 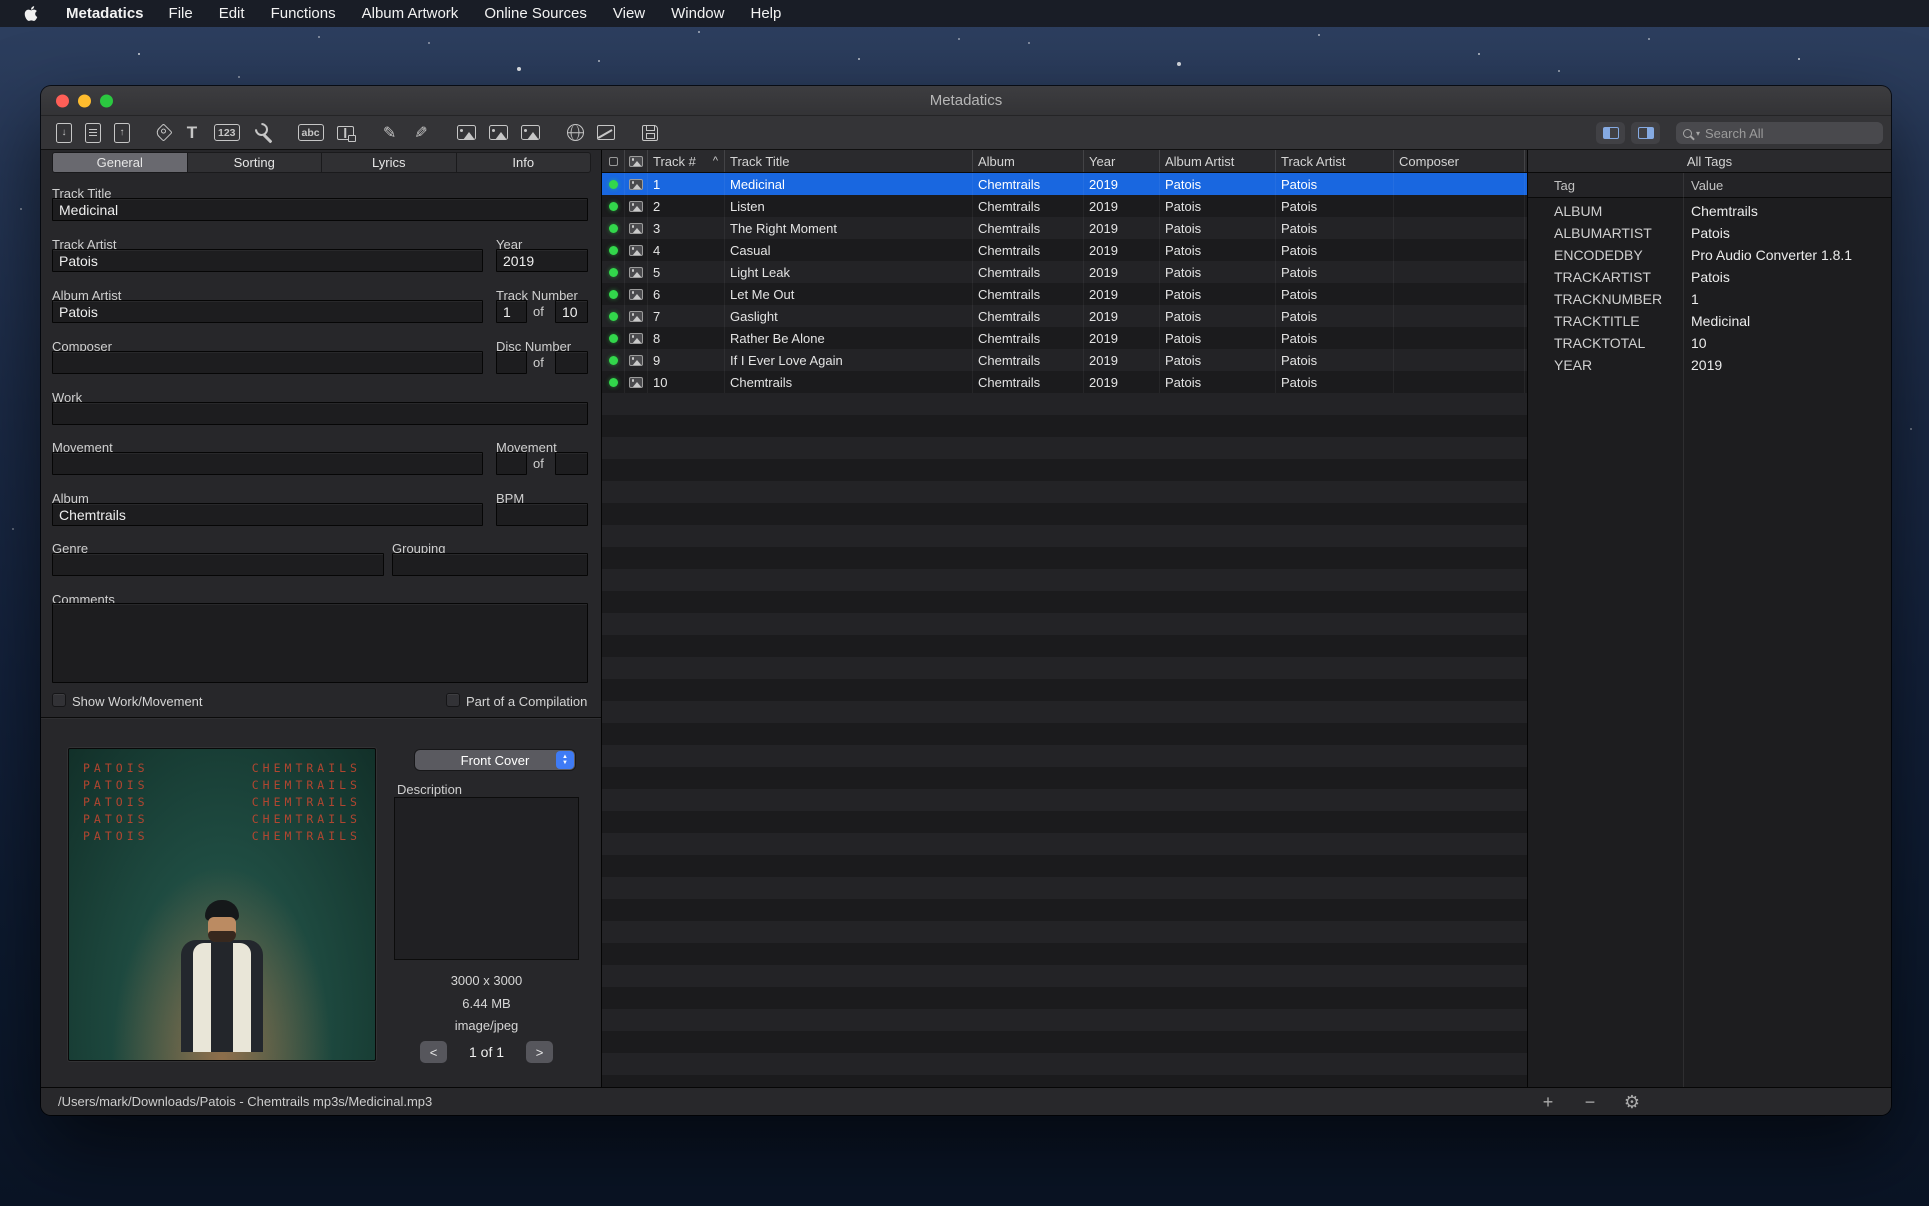 What do you see at coordinates (1064, 206) in the screenshot?
I see `table-row: 2 Listen Chemtrails 2019 Patois Patois` at bounding box center [1064, 206].